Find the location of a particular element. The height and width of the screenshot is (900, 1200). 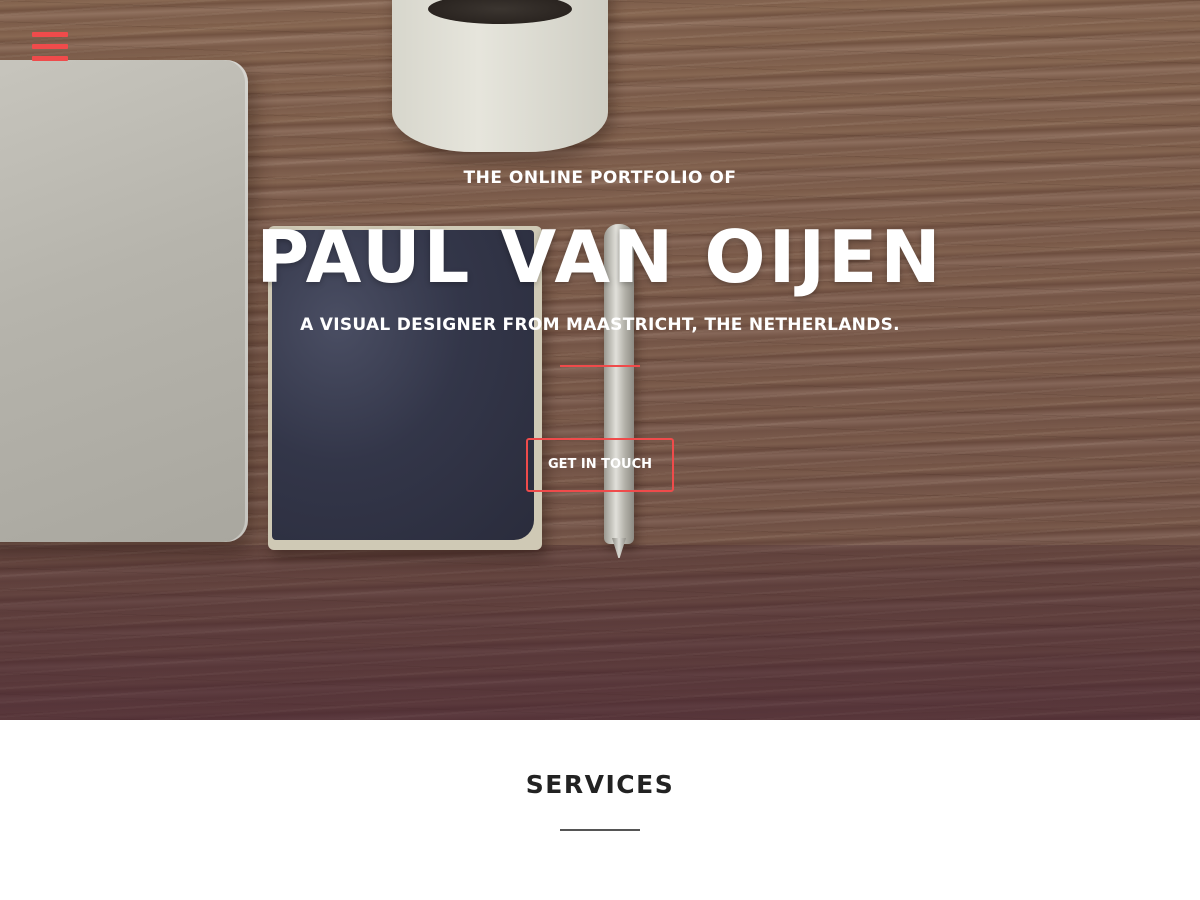

hero-eyebrow: THE ONLINE PORTFOLIO OF is located at coordinates (600, 178).